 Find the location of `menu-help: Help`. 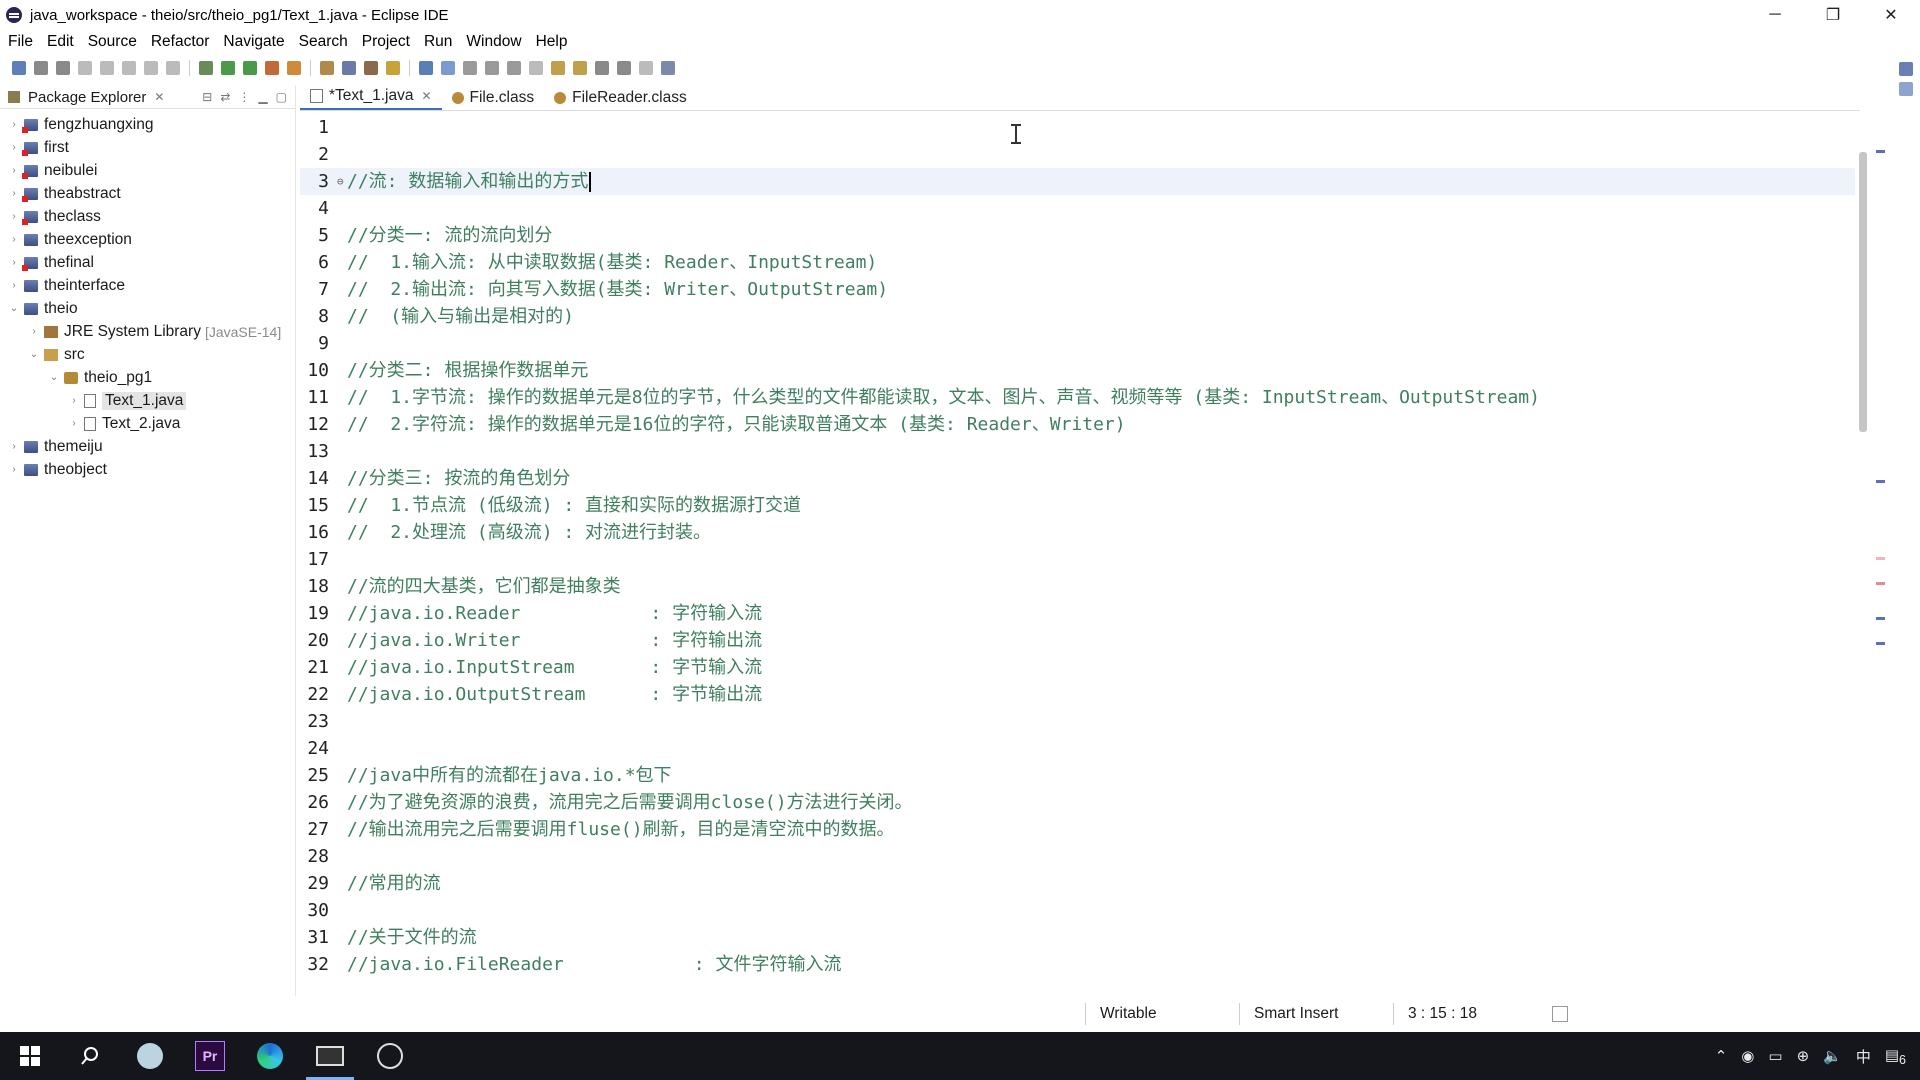

menu-help: Help is located at coordinates (552, 42).